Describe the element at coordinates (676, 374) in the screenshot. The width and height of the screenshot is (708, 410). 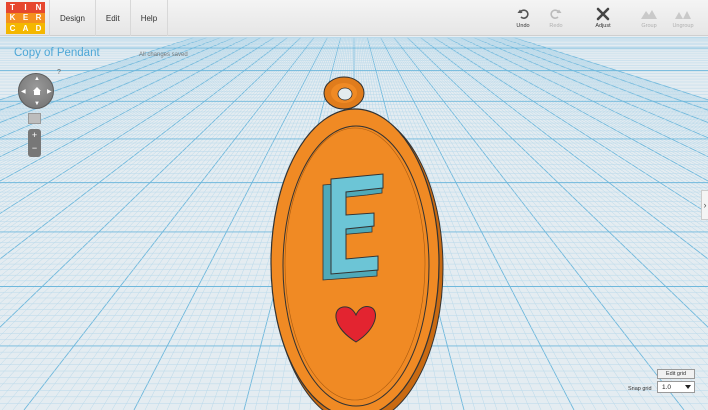
I see `edit-grid-button: Edit grid` at that location.